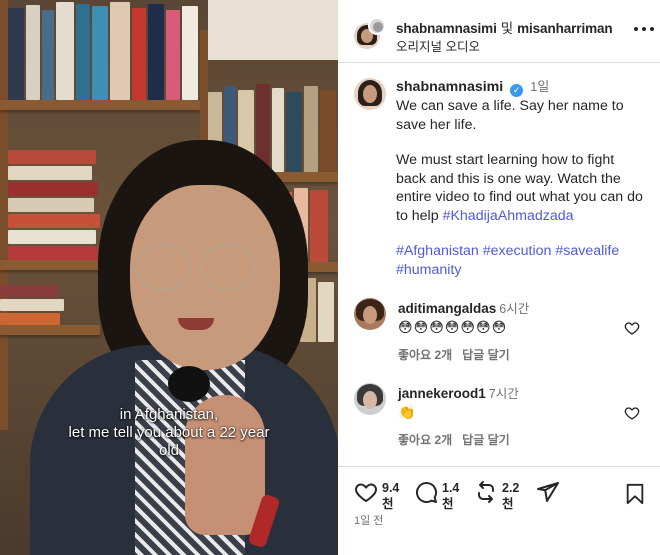 This screenshot has width=660, height=555. I want to click on comment-count-unit: 천, so click(448, 504).